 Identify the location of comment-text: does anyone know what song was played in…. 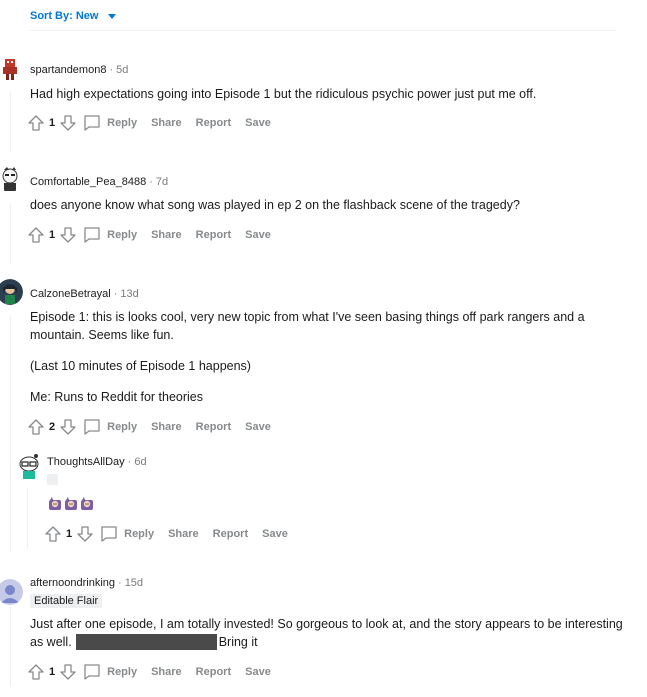
(275, 205).